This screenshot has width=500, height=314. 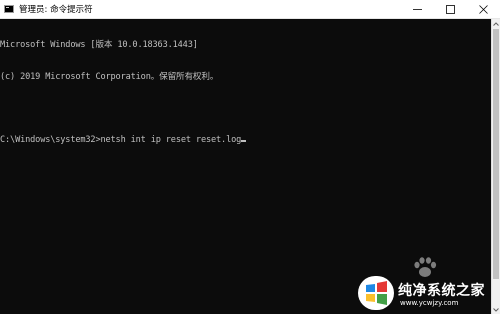 I want to click on maximize-button, so click(x=450, y=9).